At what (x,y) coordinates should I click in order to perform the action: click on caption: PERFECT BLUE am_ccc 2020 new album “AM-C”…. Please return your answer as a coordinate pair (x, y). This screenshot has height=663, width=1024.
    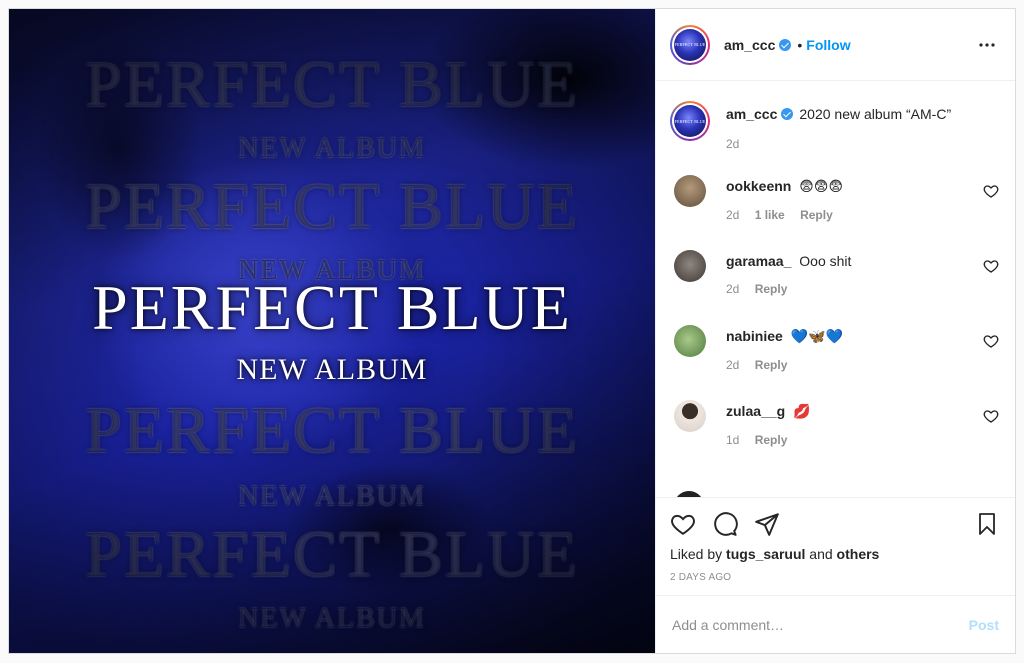
    Looking at the image, I should click on (834, 129).